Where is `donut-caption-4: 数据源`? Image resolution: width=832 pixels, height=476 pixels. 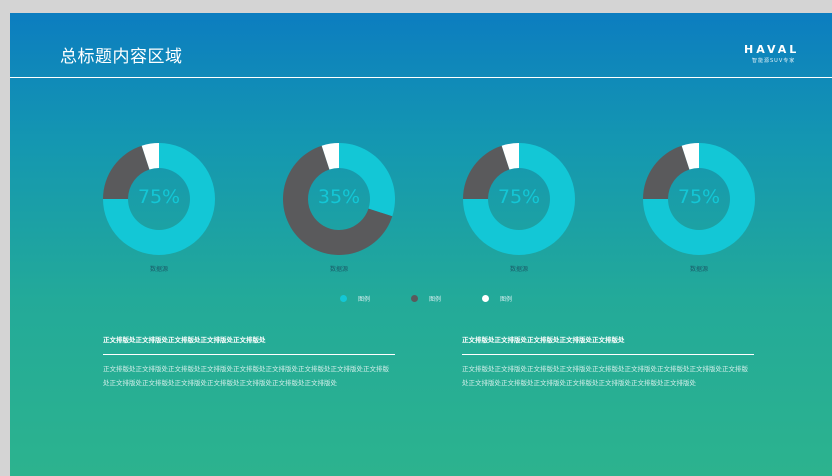 donut-caption-4: 数据源 is located at coordinates (698, 269).